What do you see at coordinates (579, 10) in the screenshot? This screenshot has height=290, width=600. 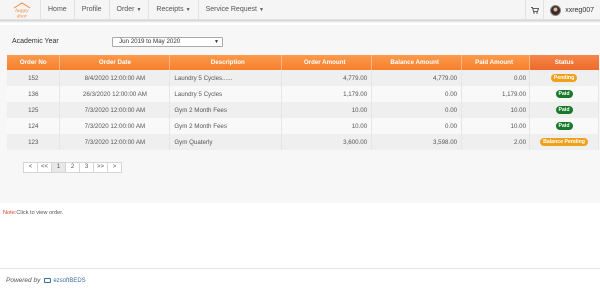 I see `username: xxreg007` at bounding box center [579, 10].